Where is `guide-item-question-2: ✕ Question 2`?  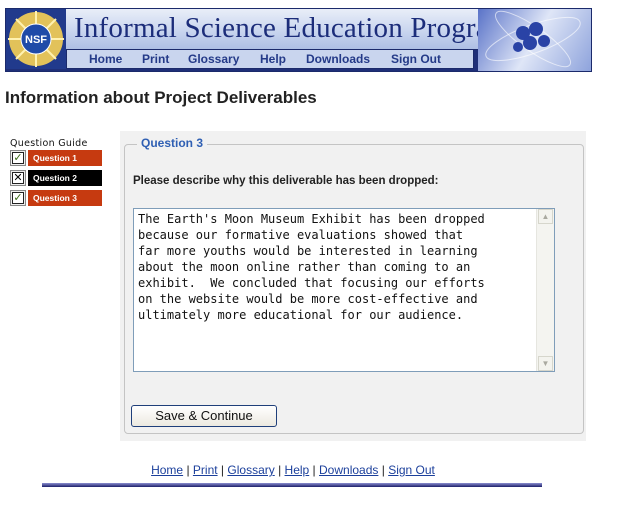
guide-item-question-2: ✕ Question 2 is located at coordinates (56, 178).